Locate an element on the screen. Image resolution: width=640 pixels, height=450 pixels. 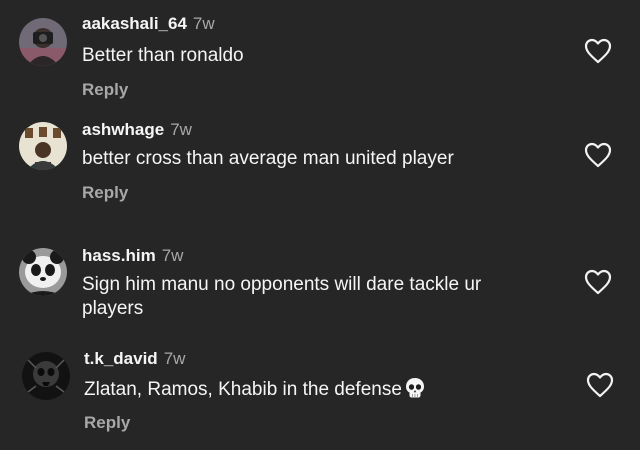
username: aakashali_64 is located at coordinates (134, 23).